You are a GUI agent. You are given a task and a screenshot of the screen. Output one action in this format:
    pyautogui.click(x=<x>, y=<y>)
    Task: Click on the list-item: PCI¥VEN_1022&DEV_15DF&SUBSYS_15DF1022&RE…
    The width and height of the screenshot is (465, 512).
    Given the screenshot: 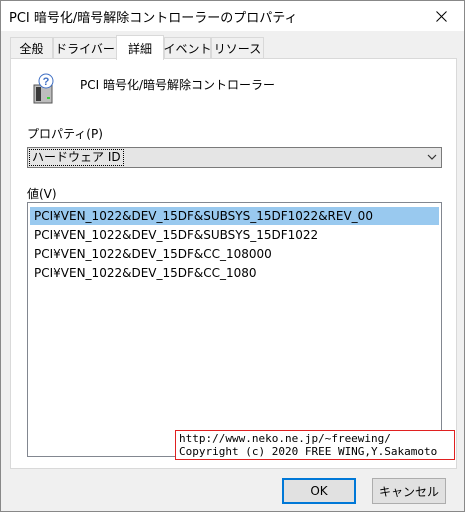 What is the action you would take?
    pyautogui.click(x=234, y=216)
    